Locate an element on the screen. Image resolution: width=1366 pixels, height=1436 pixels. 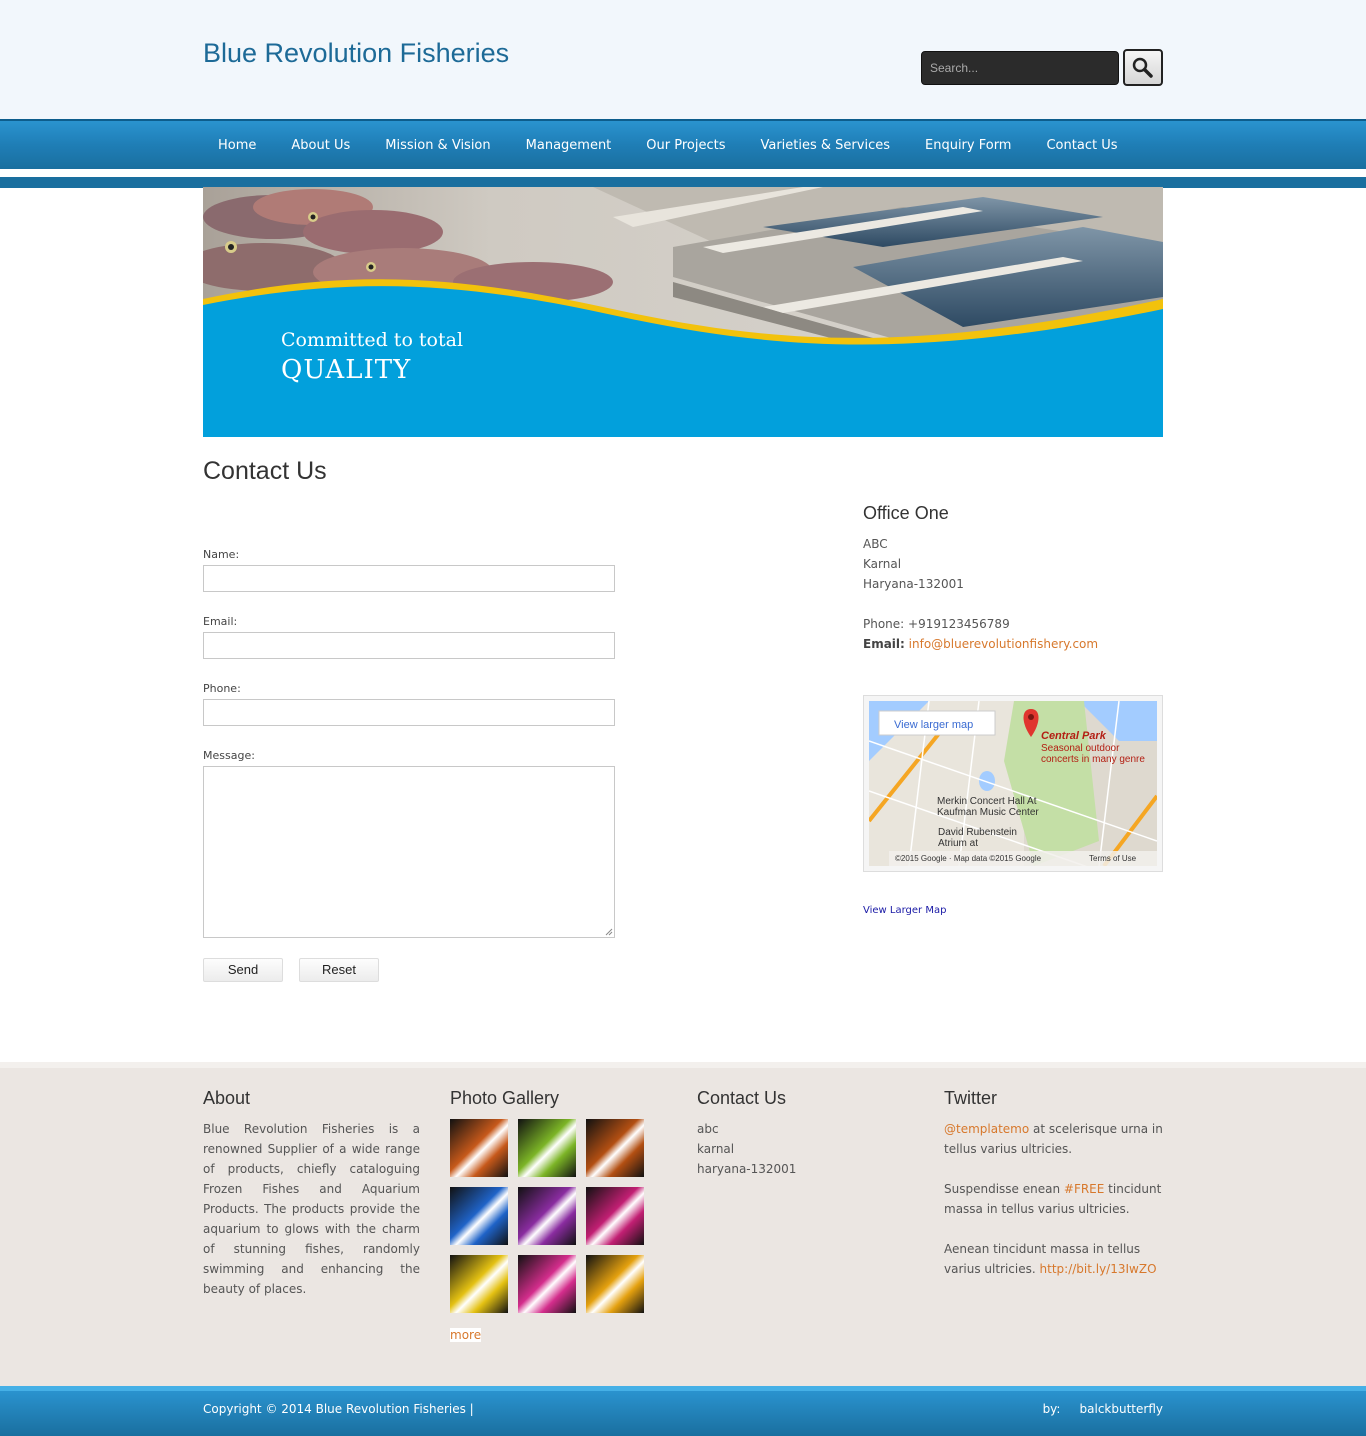
office-phone: Phone: +919123456789 is located at coordinates (936, 624).